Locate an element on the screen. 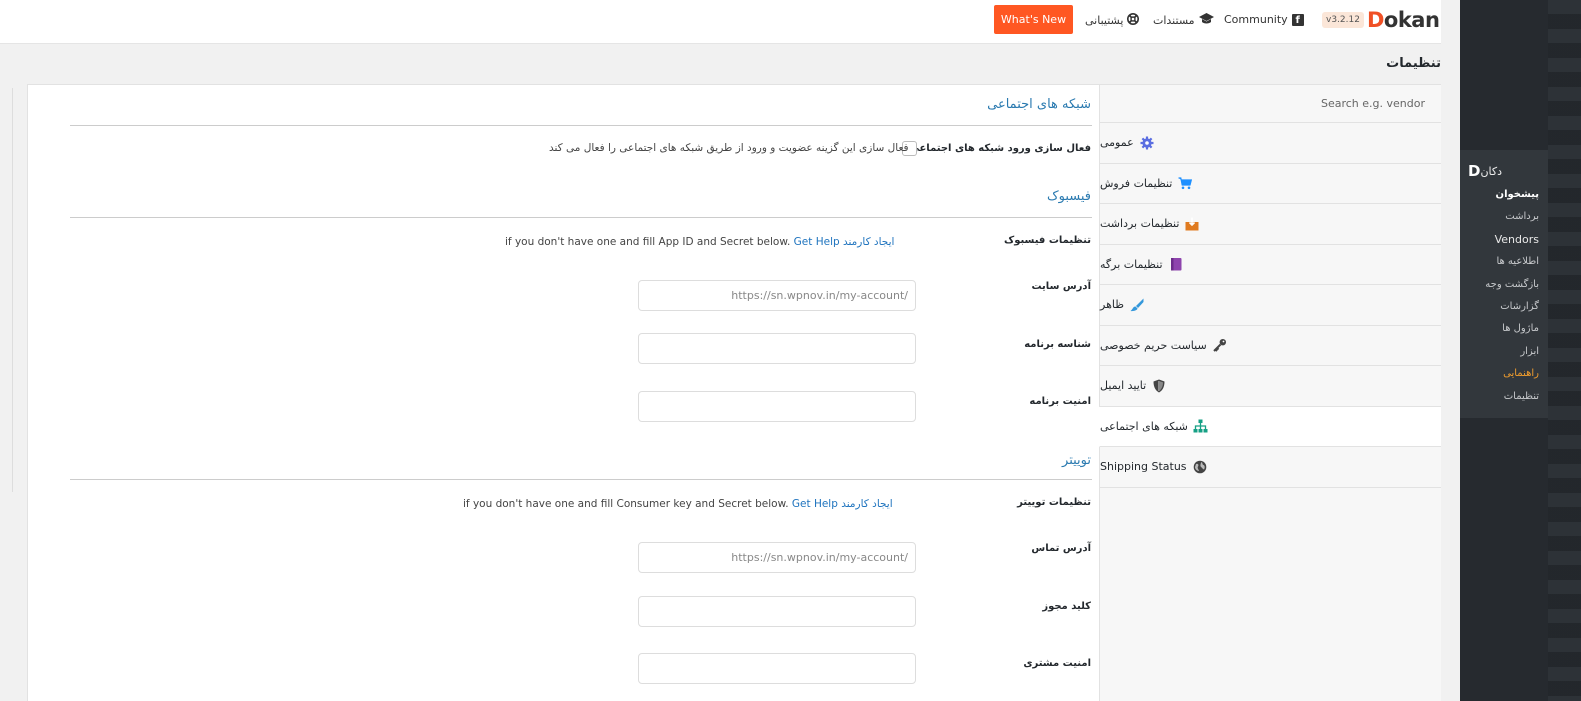 Image resolution: width=1581 pixels, height=701 pixels. wp-menu-item-dashboard: پیشخوان is located at coordinates (1504, 195).